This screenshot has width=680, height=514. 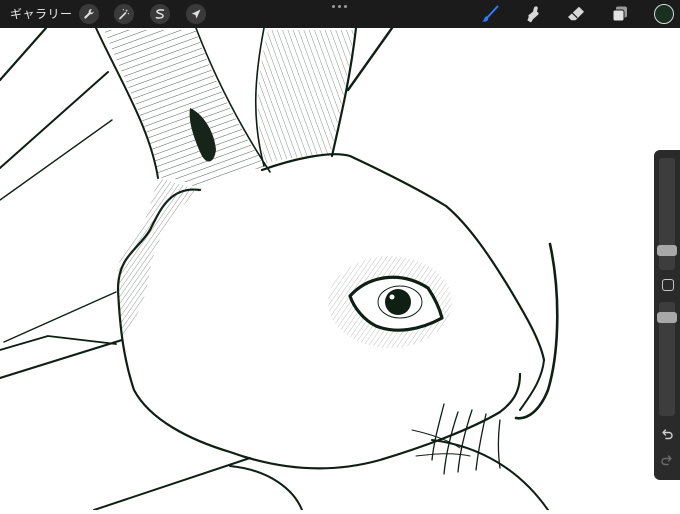 What do you see at coordinates (41, 14) in the screenshot?
I see `gallery-button: ギャラリー` at bounding box center [41, 14].